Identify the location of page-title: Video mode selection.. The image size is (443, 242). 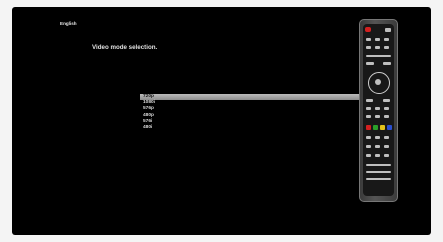
(125, 47).